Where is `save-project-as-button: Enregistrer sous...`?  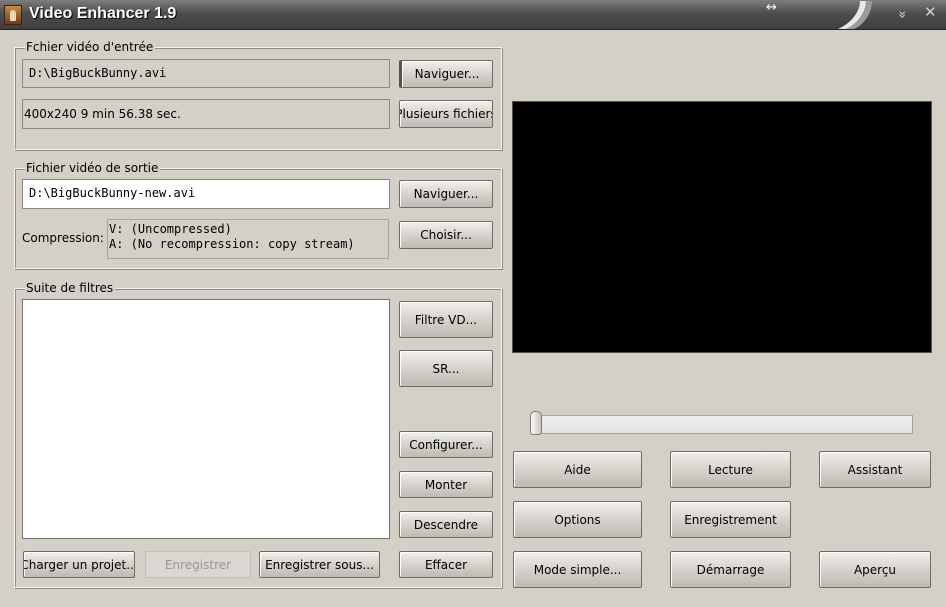 save-project-as-button: Enregistrer sous... is located at coordinates (319, 564).